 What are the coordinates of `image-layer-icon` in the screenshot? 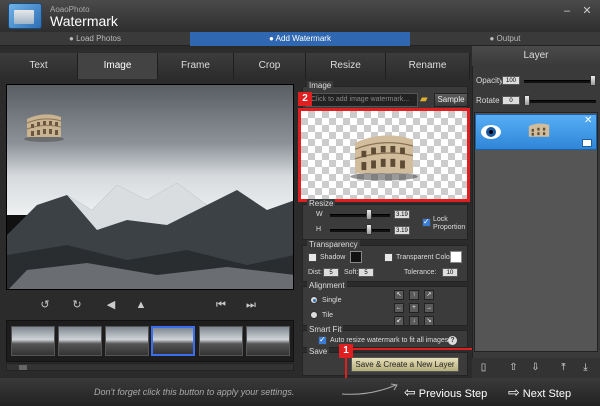 It's located at (587, 143).